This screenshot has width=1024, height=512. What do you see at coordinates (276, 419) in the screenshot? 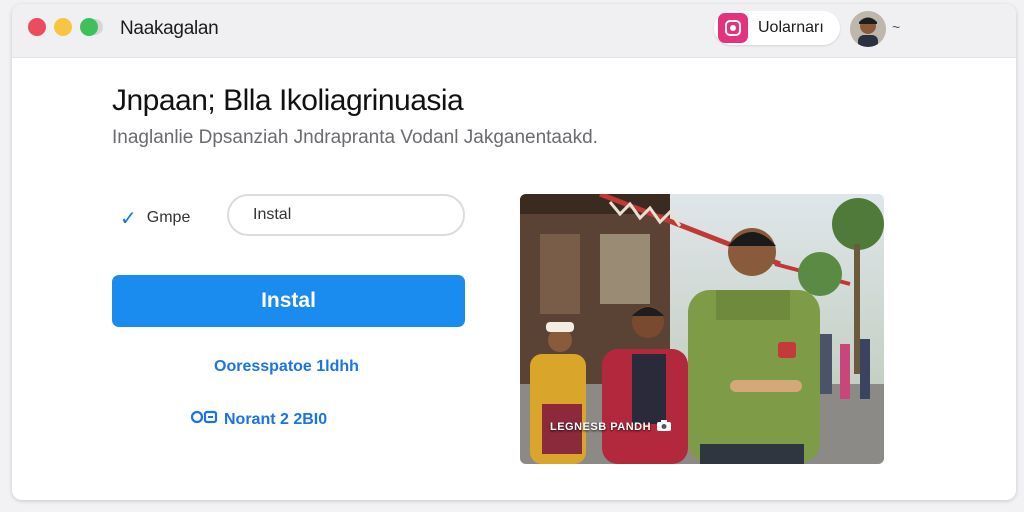
I see `secondary-link: Norant 2 2BI0` at bounding box center [276, 419].